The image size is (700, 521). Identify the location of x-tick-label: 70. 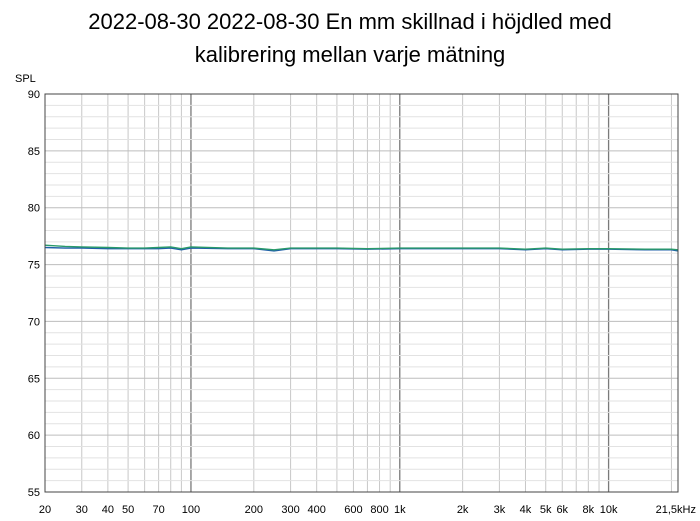
(158, 510).